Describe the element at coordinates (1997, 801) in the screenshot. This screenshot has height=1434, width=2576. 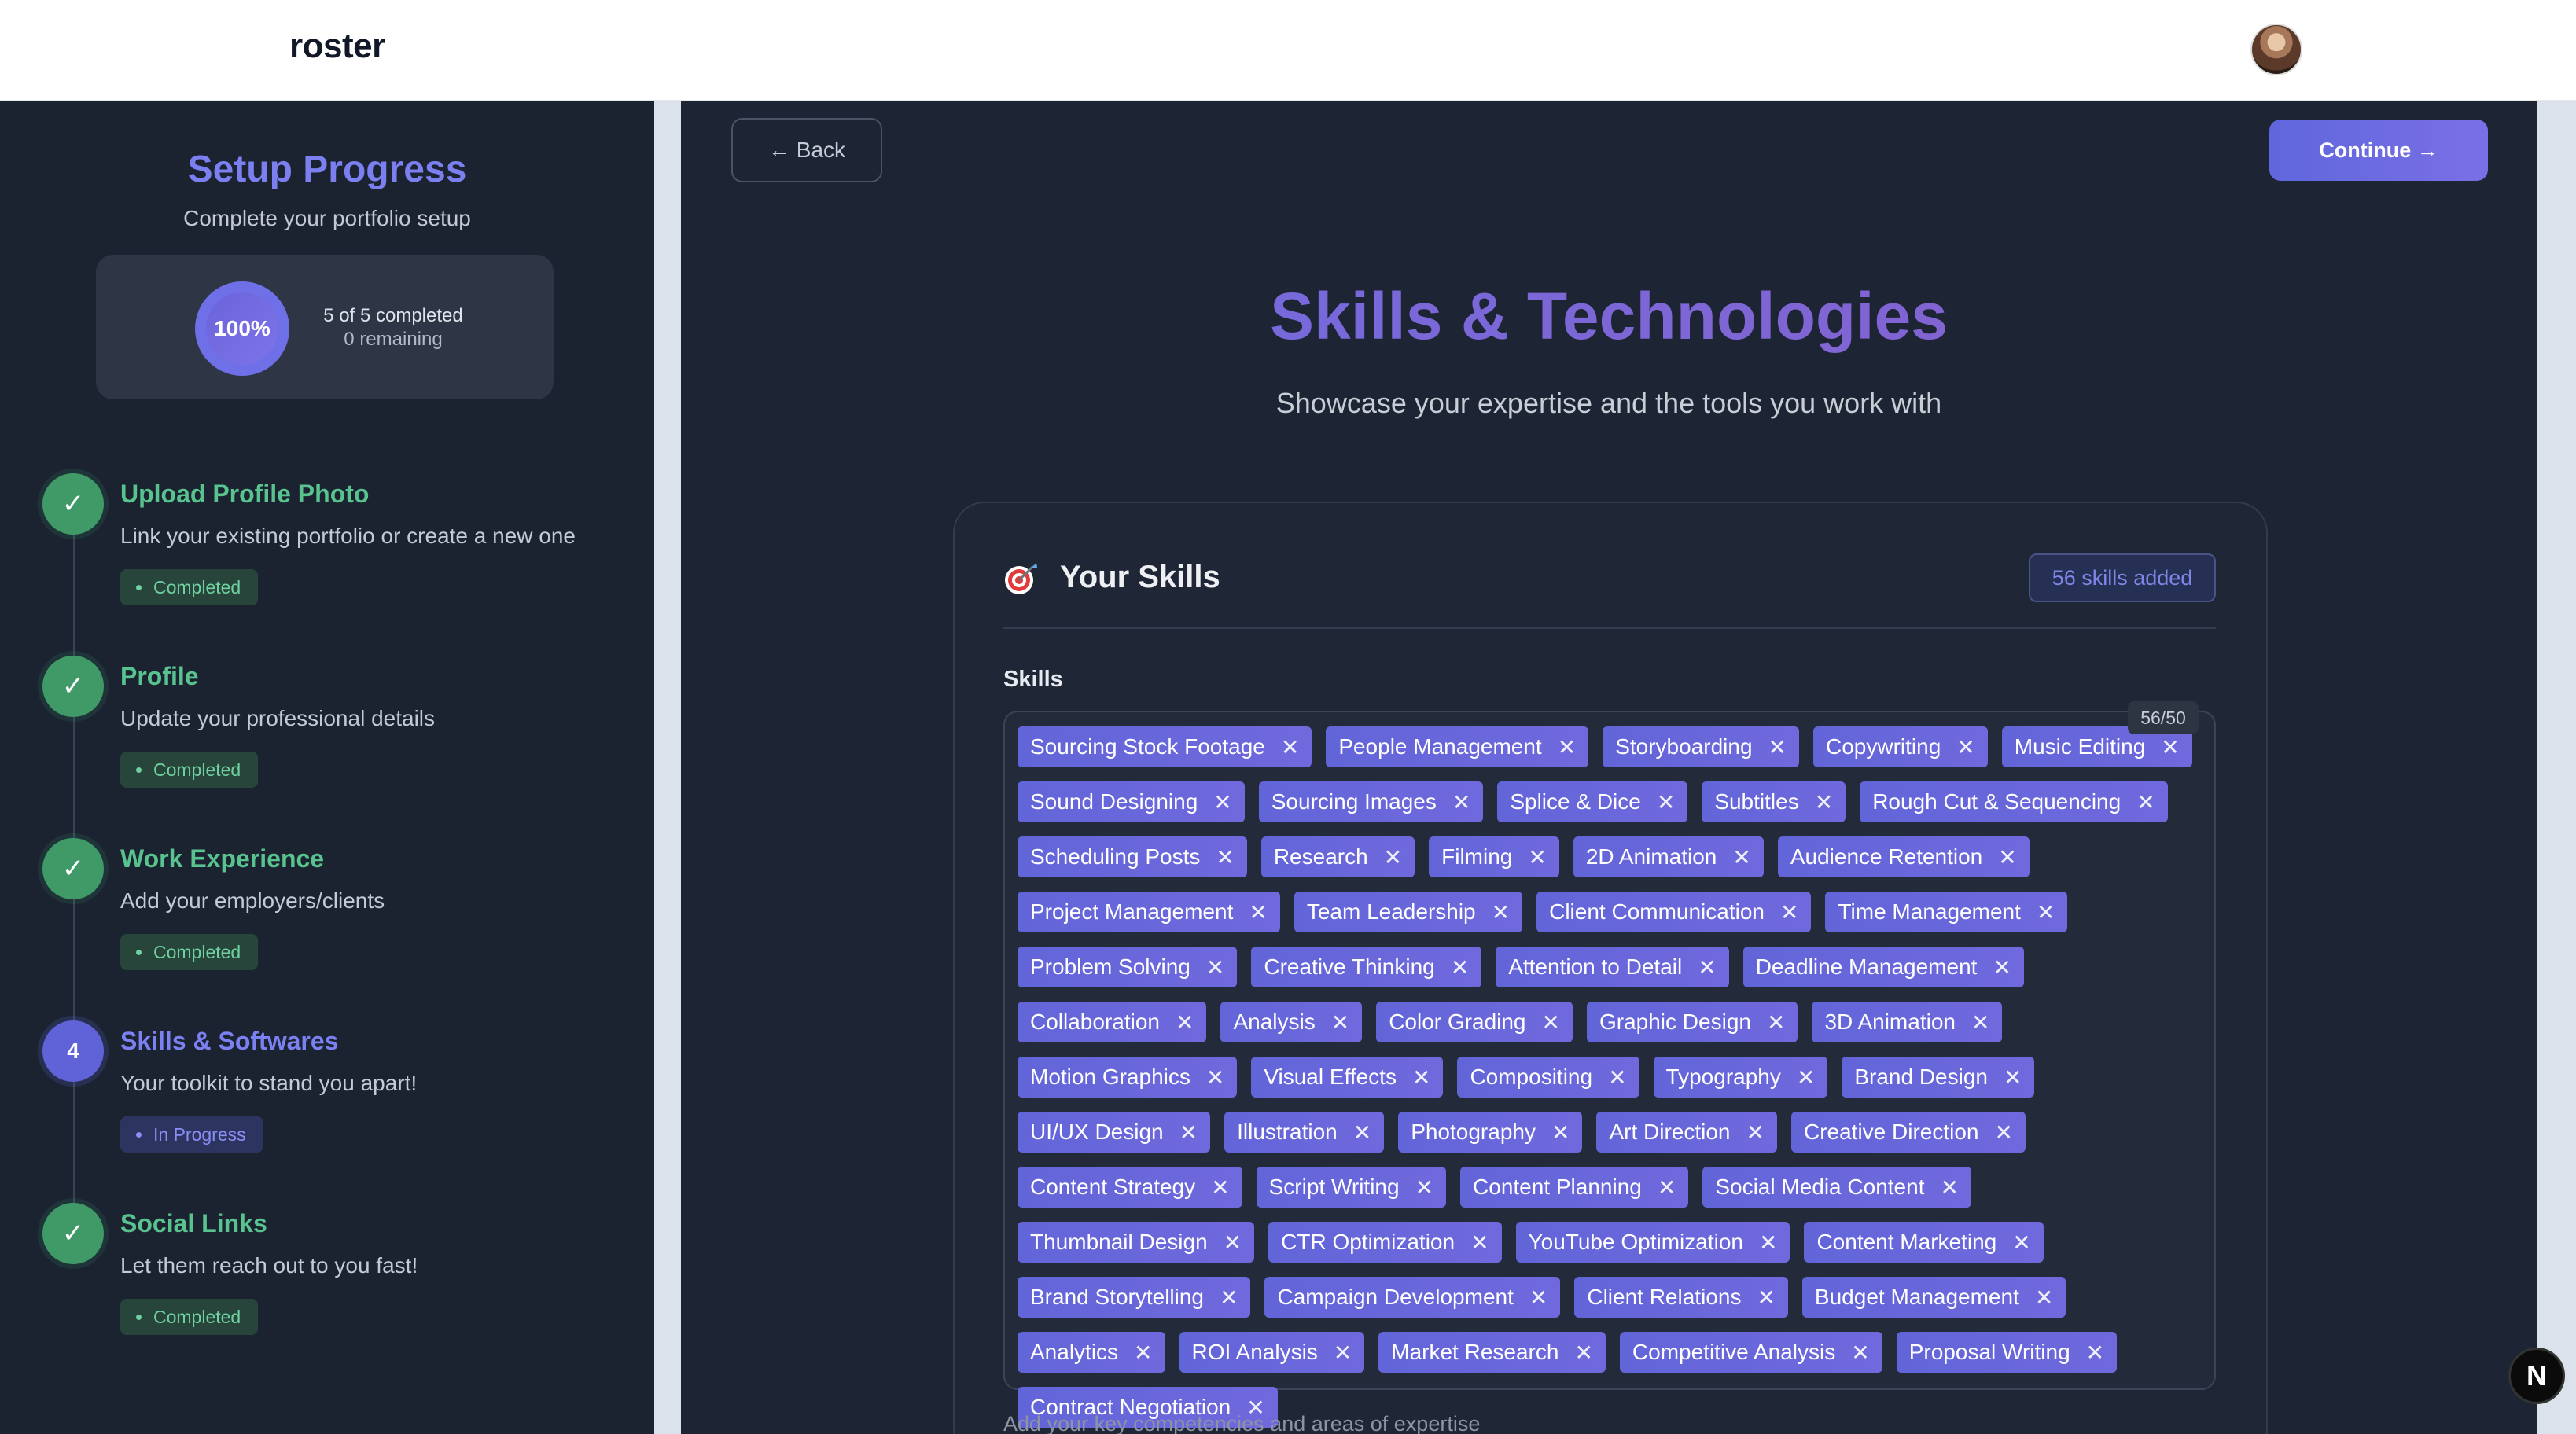
I see `skill-tag-label: Rough Cut & Sequencing` at that location.